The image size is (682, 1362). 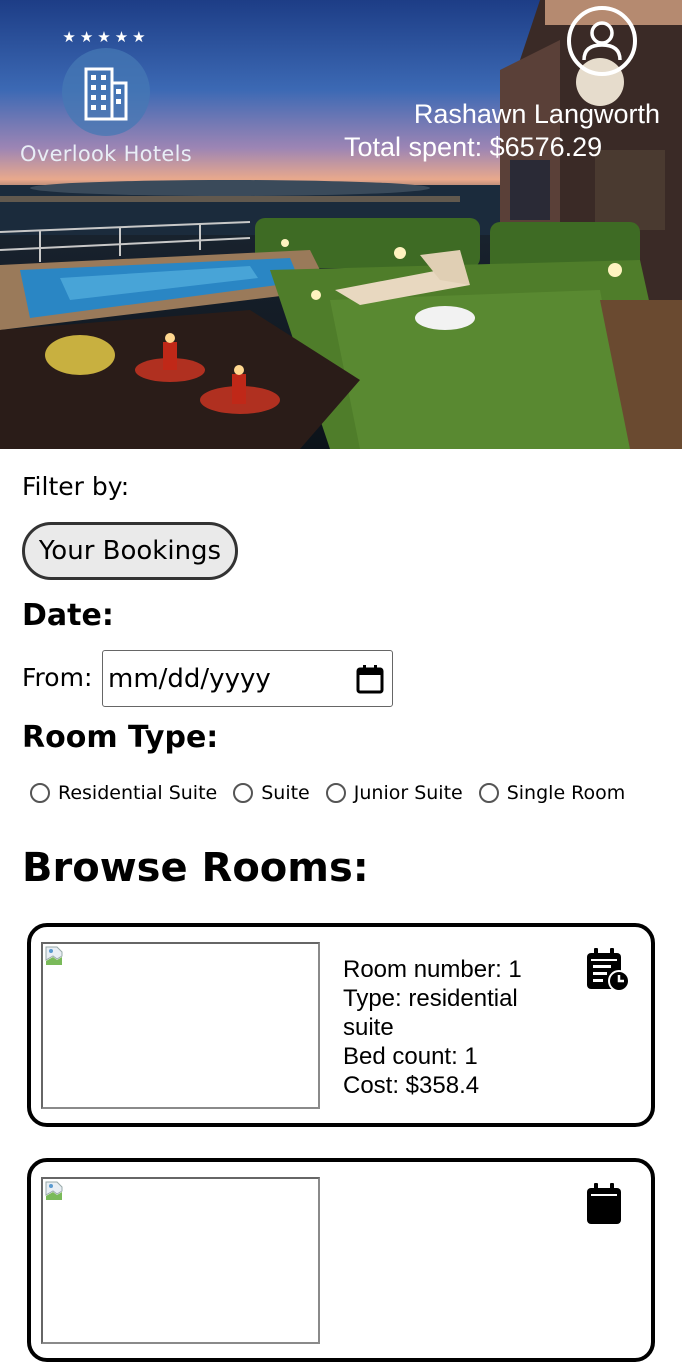 I want to click on user-account-icon, so click(x=602, y=41).